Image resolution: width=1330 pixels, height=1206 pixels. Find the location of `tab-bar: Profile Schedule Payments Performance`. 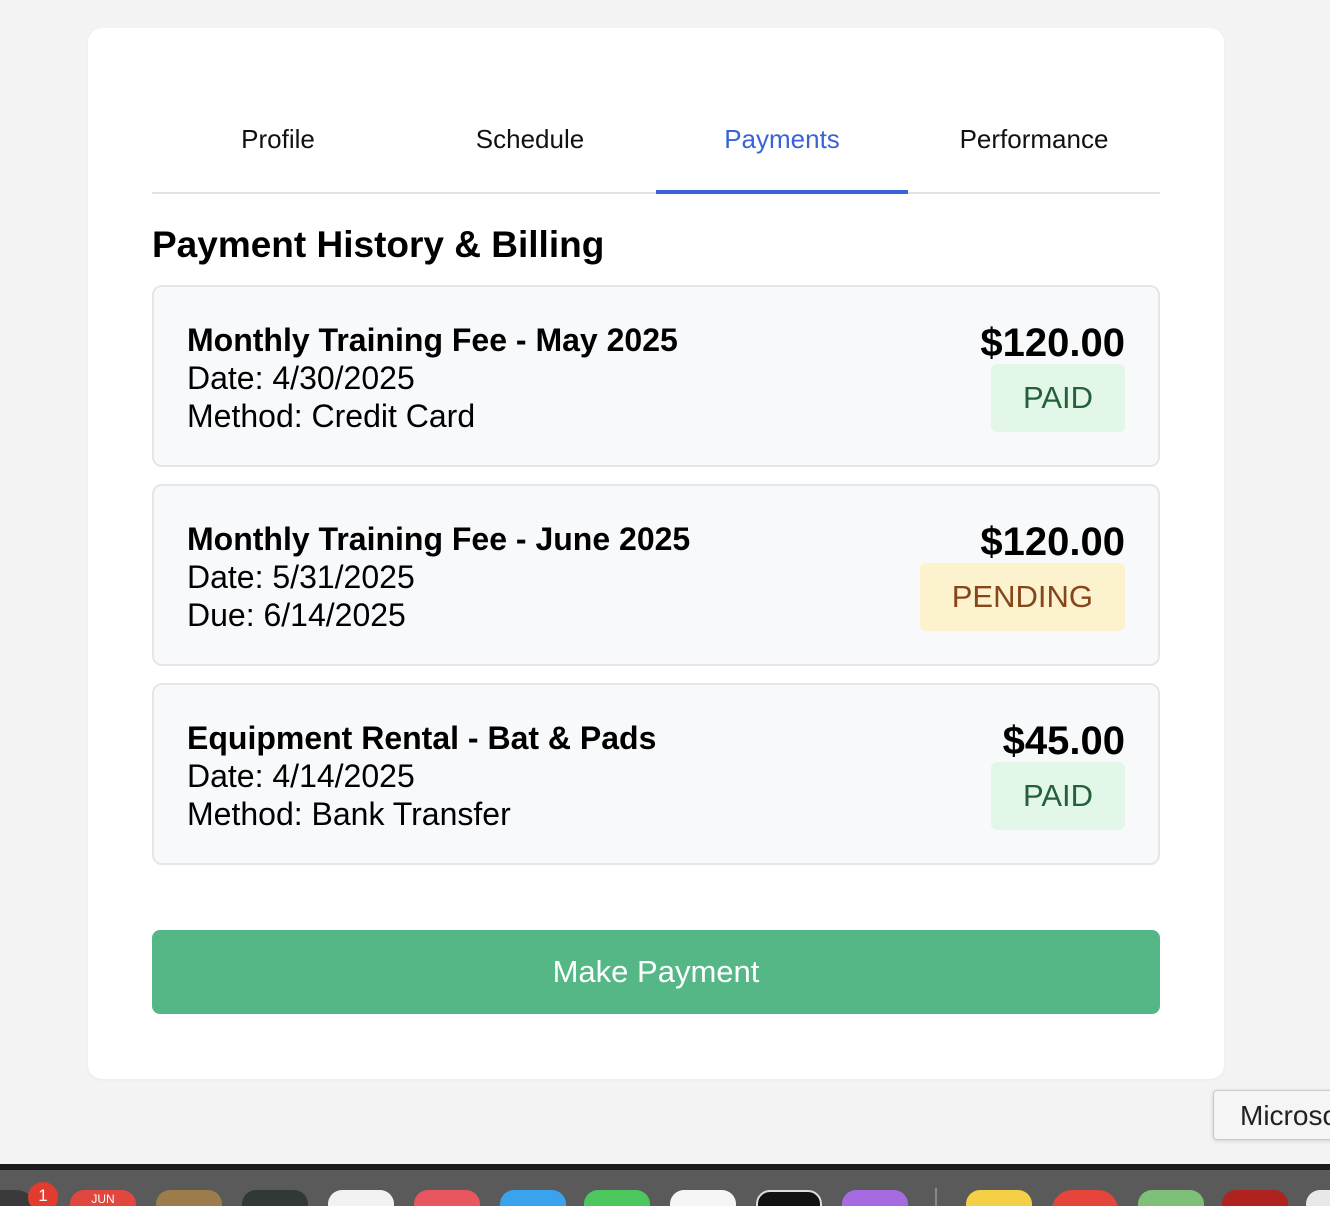

tab-bar: Profile Schedule Payments Performance is located at coordinates (656, 156).